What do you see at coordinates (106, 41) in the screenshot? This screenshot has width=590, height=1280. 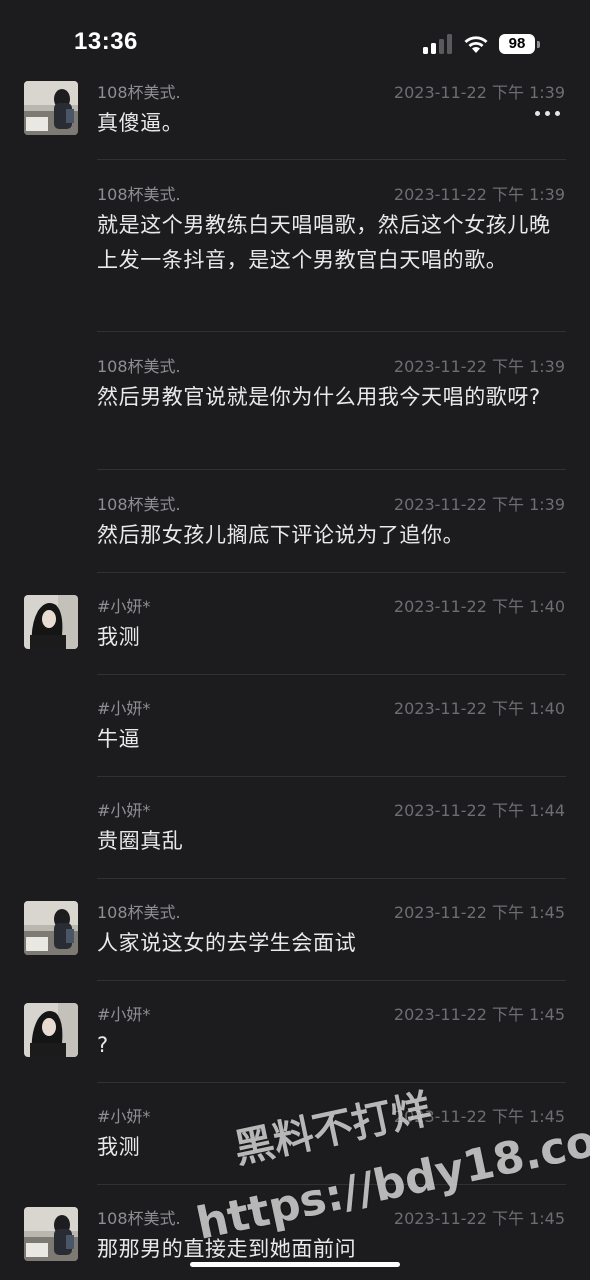 I see `status-time: 13:36` at bounding box center [106, 41].